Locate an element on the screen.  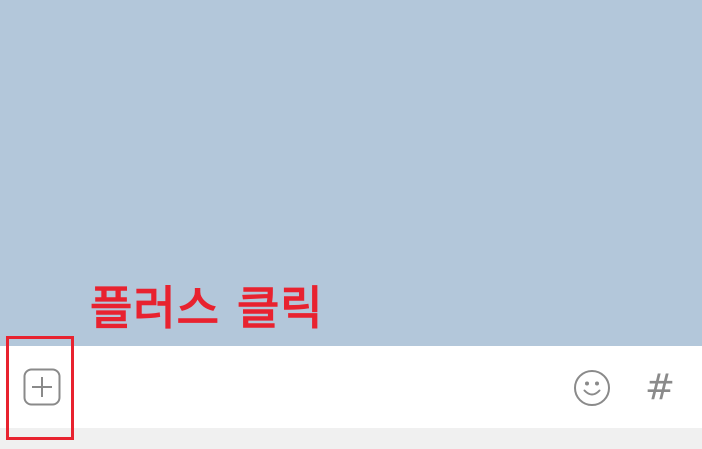
smiley-icon is located at coordinates (592, 388).